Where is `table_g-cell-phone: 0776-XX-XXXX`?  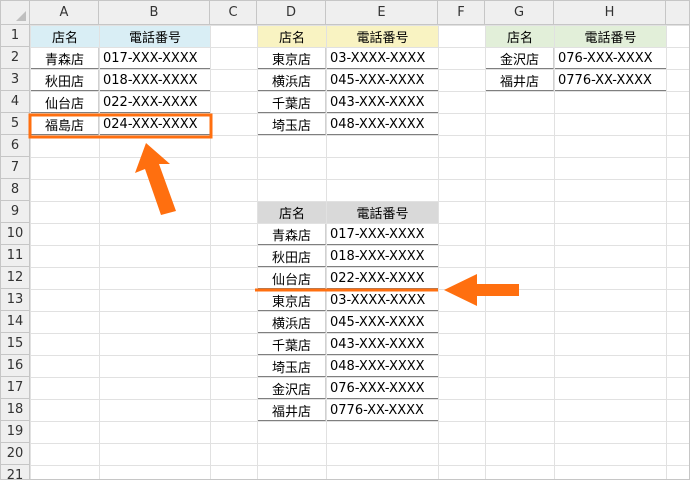 table_g-cell-phone: 0776-XX-XXXX is located at coordinates (610, 80).